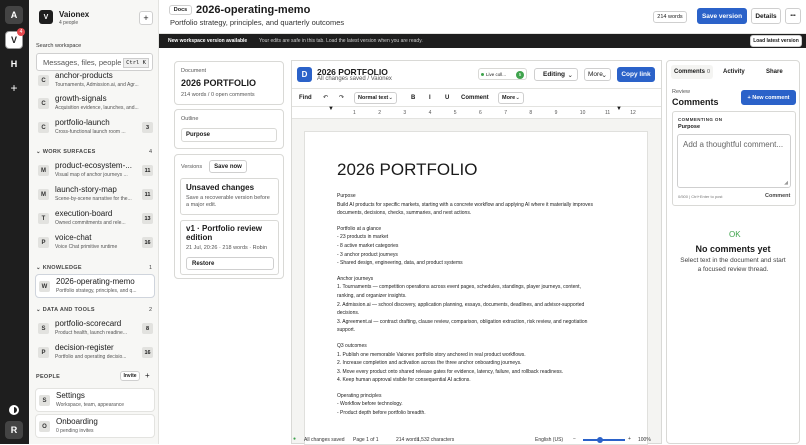 Image resolution: width=806 pixels, height=445 pixels. Describe the element at coordinates (777, 196) in the screenshot. I see `post-comment-button: Comment` at that location.